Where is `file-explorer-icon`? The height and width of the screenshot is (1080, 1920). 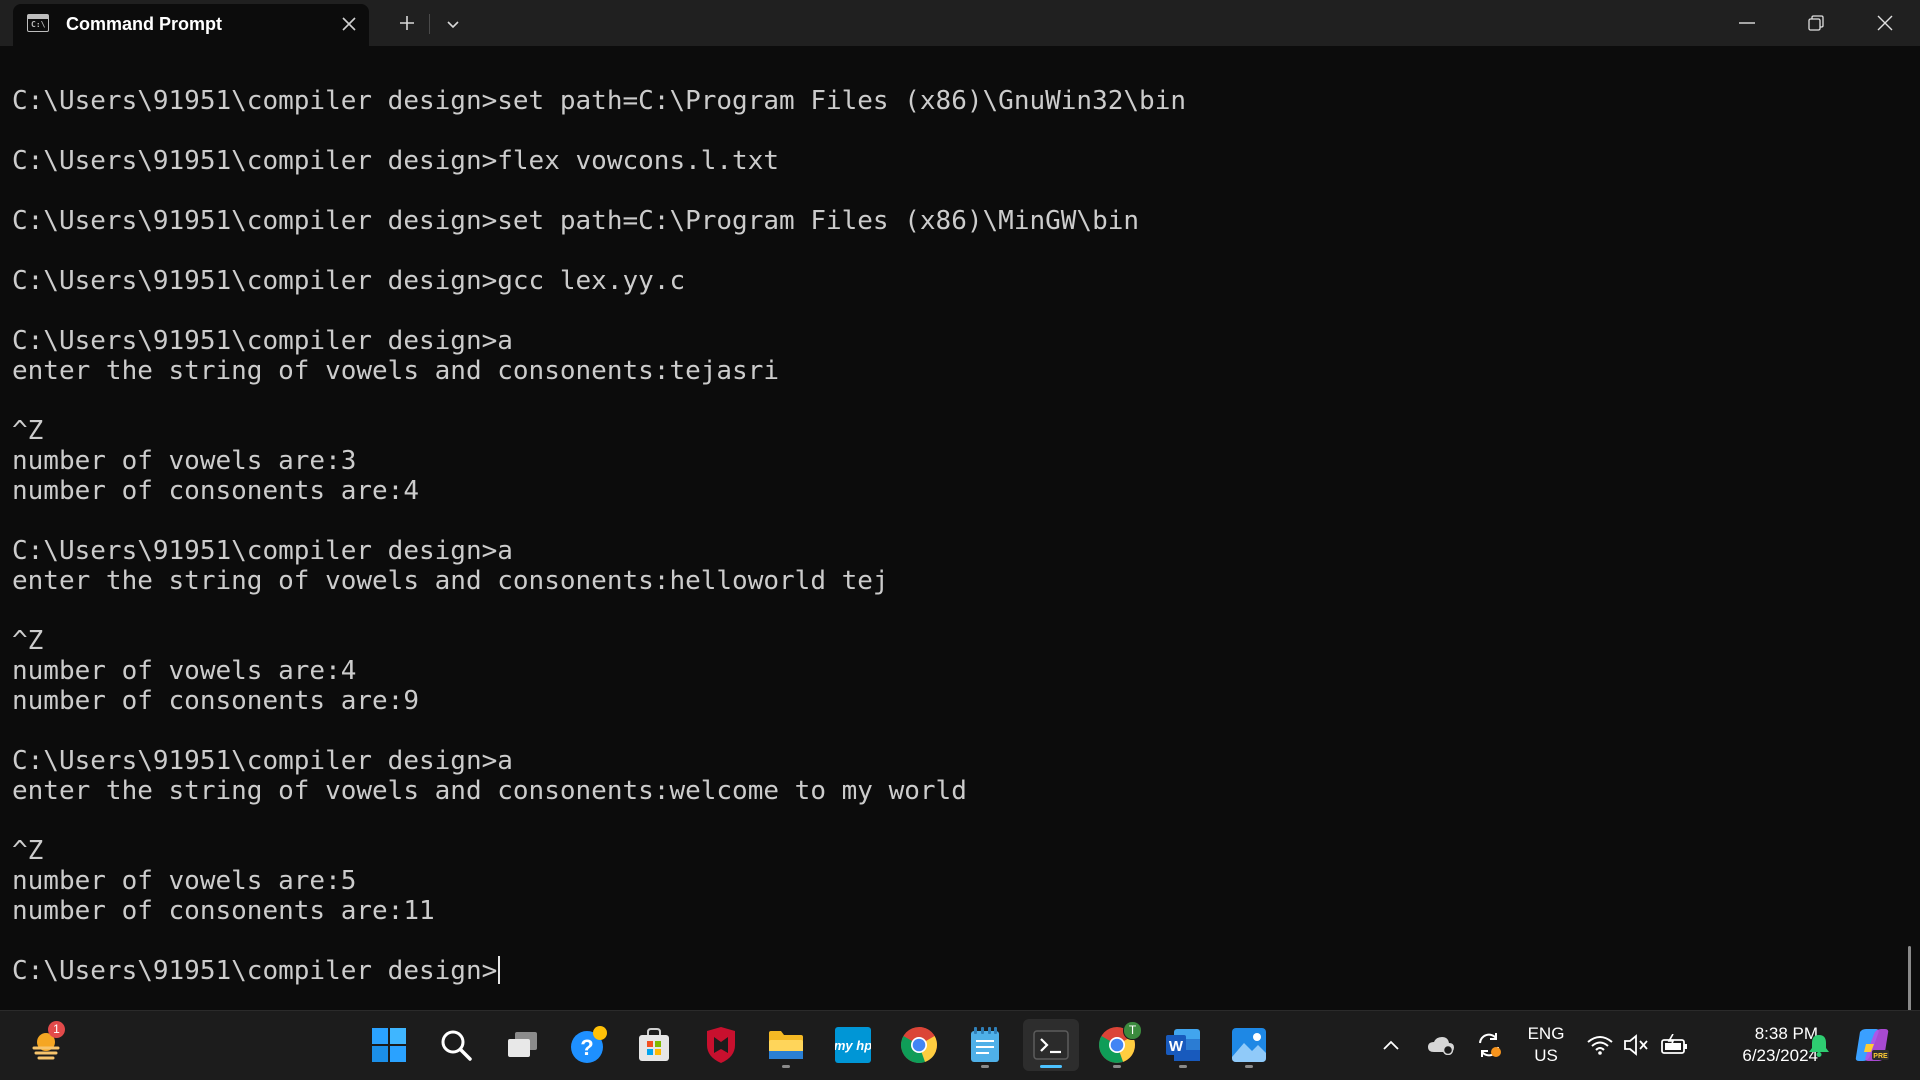
file-explorer-icon is located at coordinates (786, 1045).